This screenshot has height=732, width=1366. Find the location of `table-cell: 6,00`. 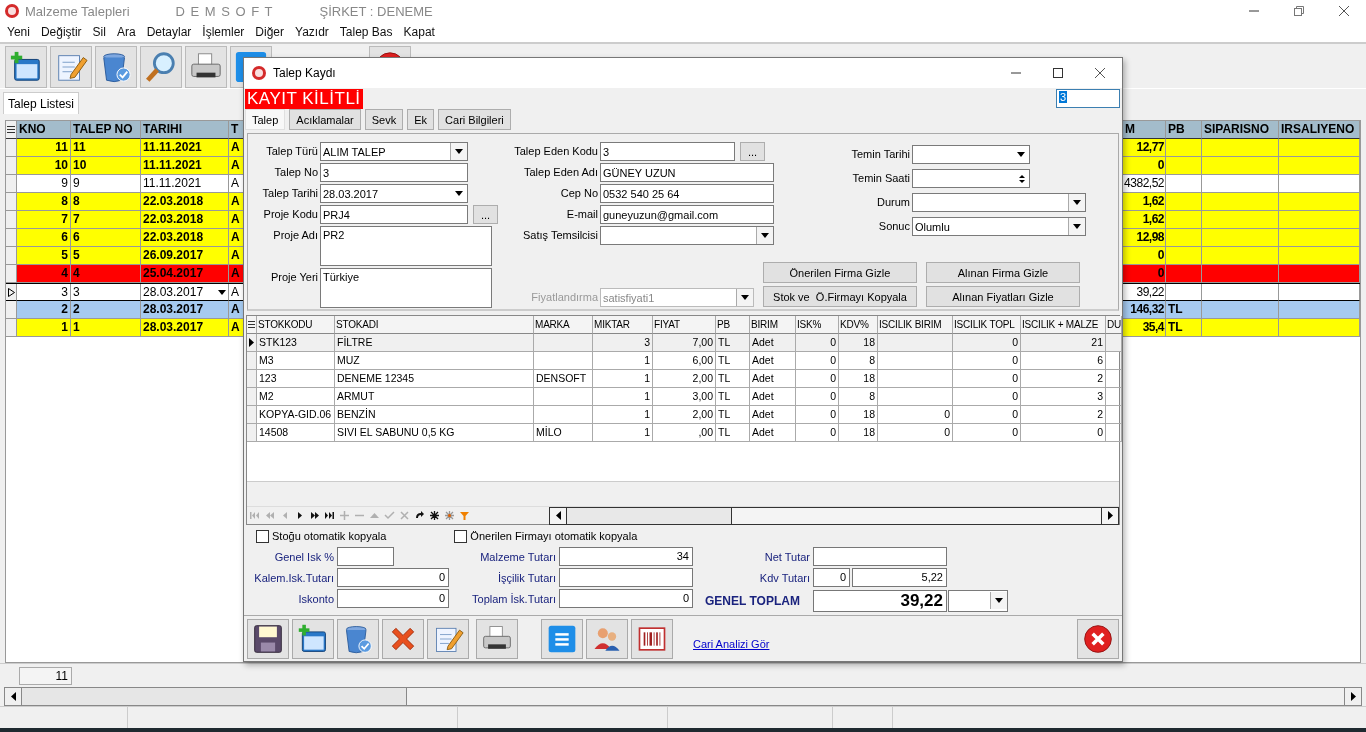

table-cell: 6,00 is located at coordinates (684, 361).